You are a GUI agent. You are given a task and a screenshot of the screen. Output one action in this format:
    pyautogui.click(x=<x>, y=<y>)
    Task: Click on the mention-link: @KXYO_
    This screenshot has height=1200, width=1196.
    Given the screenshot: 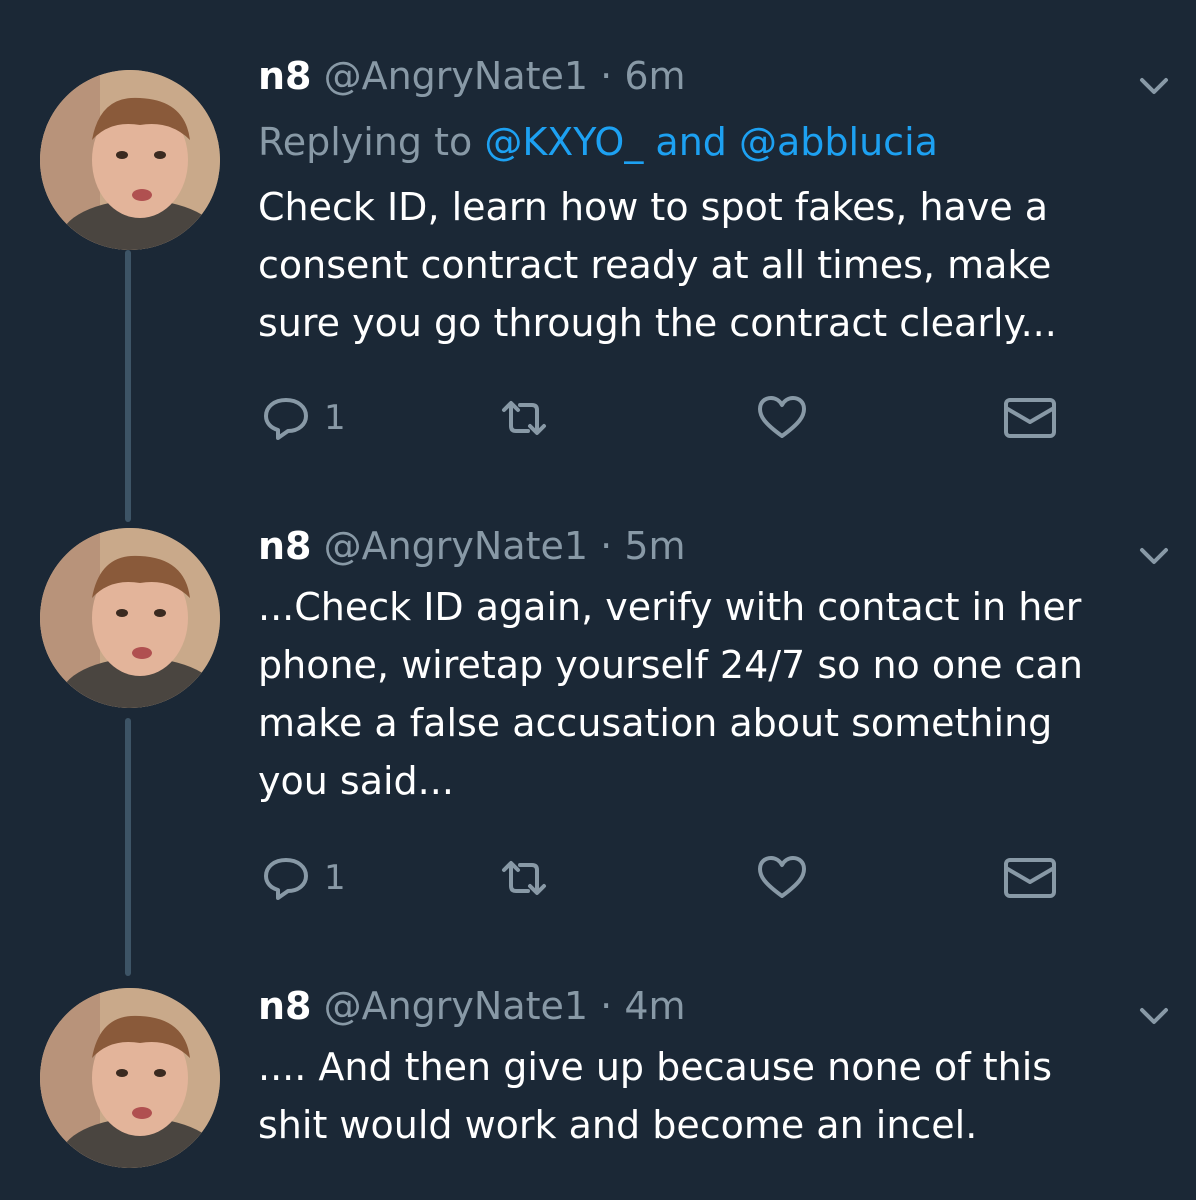 What is the action you would take?
    pyautogui.click(x=563, y=142)
    